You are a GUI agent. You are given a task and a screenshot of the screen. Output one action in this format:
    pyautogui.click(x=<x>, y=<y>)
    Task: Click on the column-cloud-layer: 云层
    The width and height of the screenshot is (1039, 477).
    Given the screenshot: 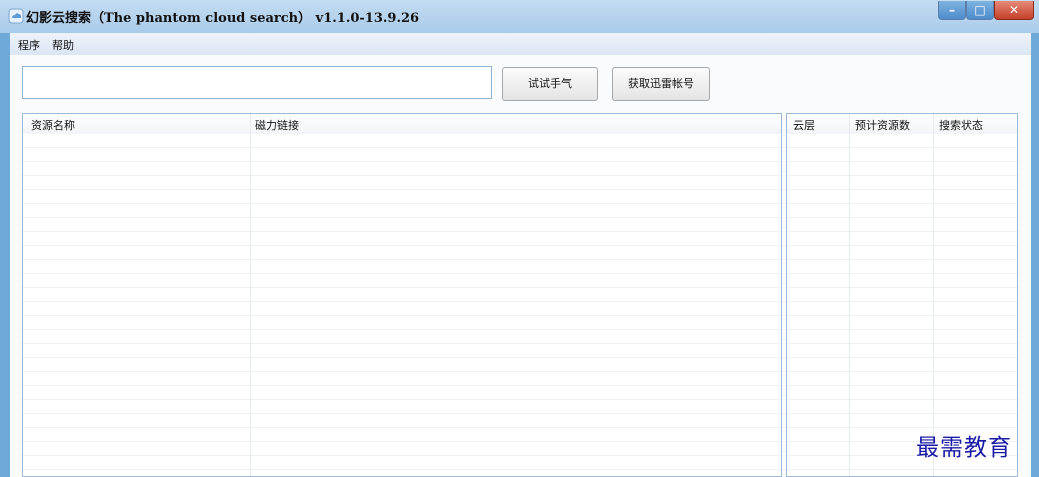 What is the action you would take?
    pyautogui.click(x=804, y=125)
    